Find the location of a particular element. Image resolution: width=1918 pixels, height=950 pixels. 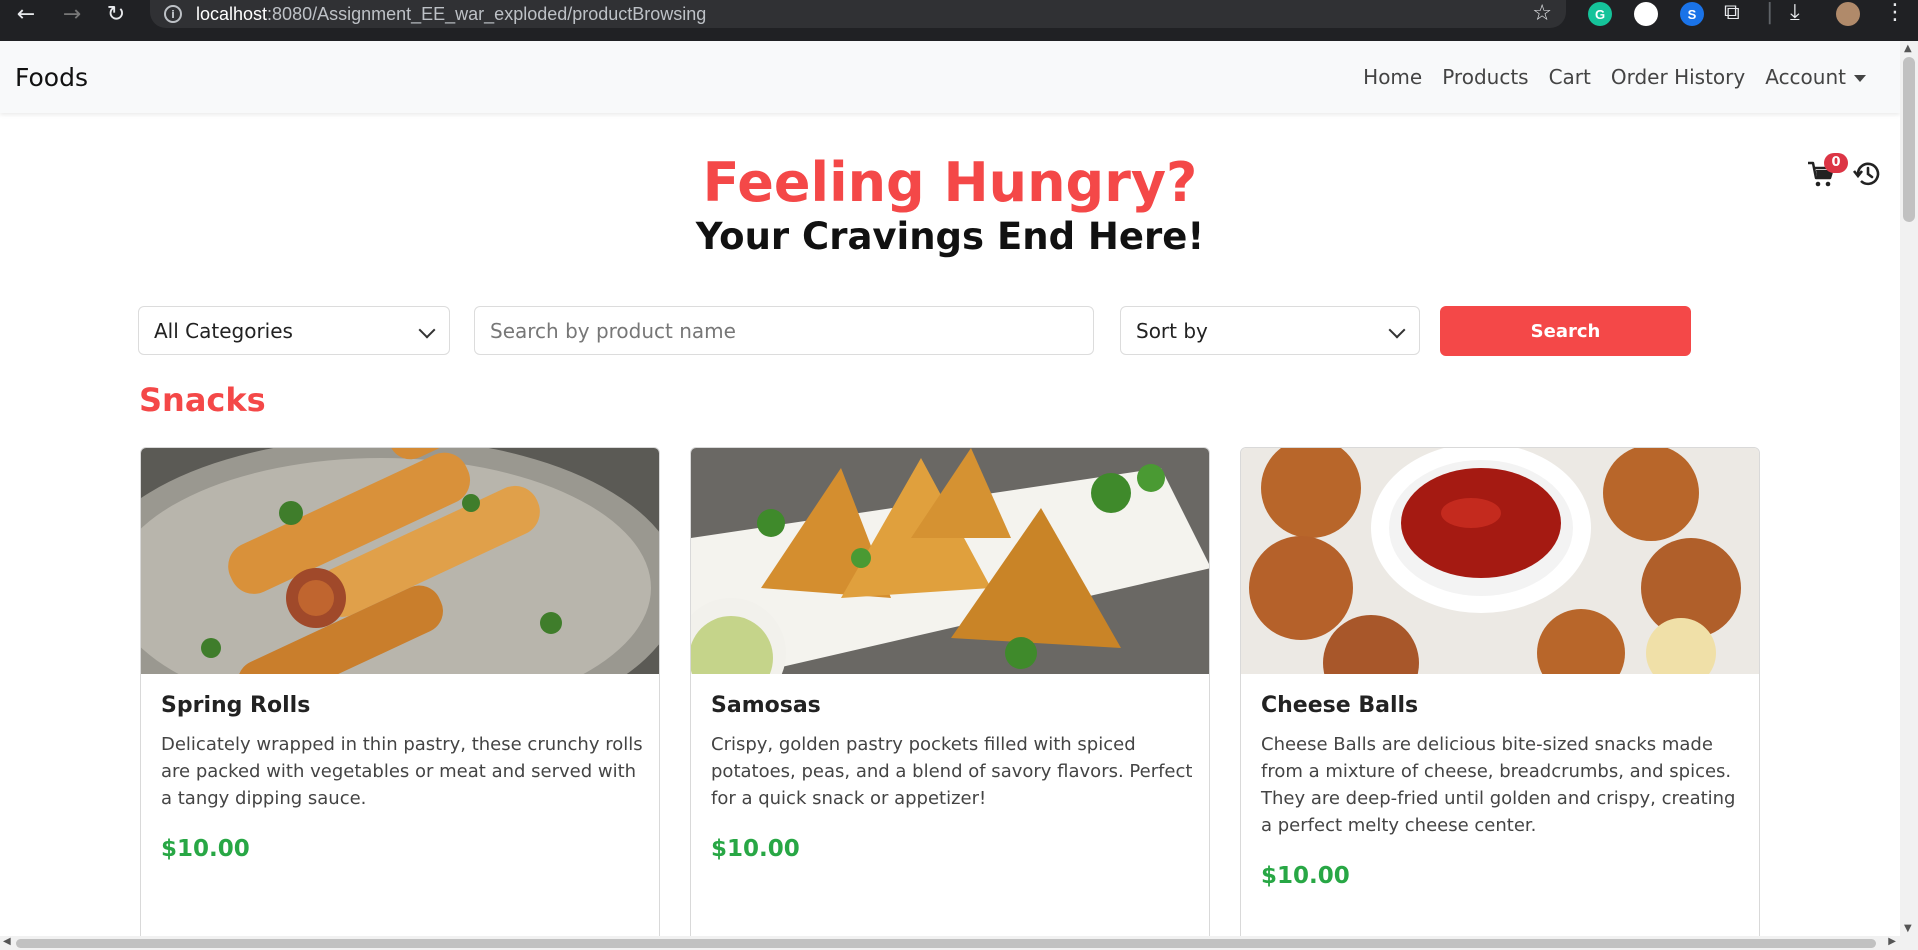

scroll-down-icon: ▼ is located at coordinates (1908, 928).